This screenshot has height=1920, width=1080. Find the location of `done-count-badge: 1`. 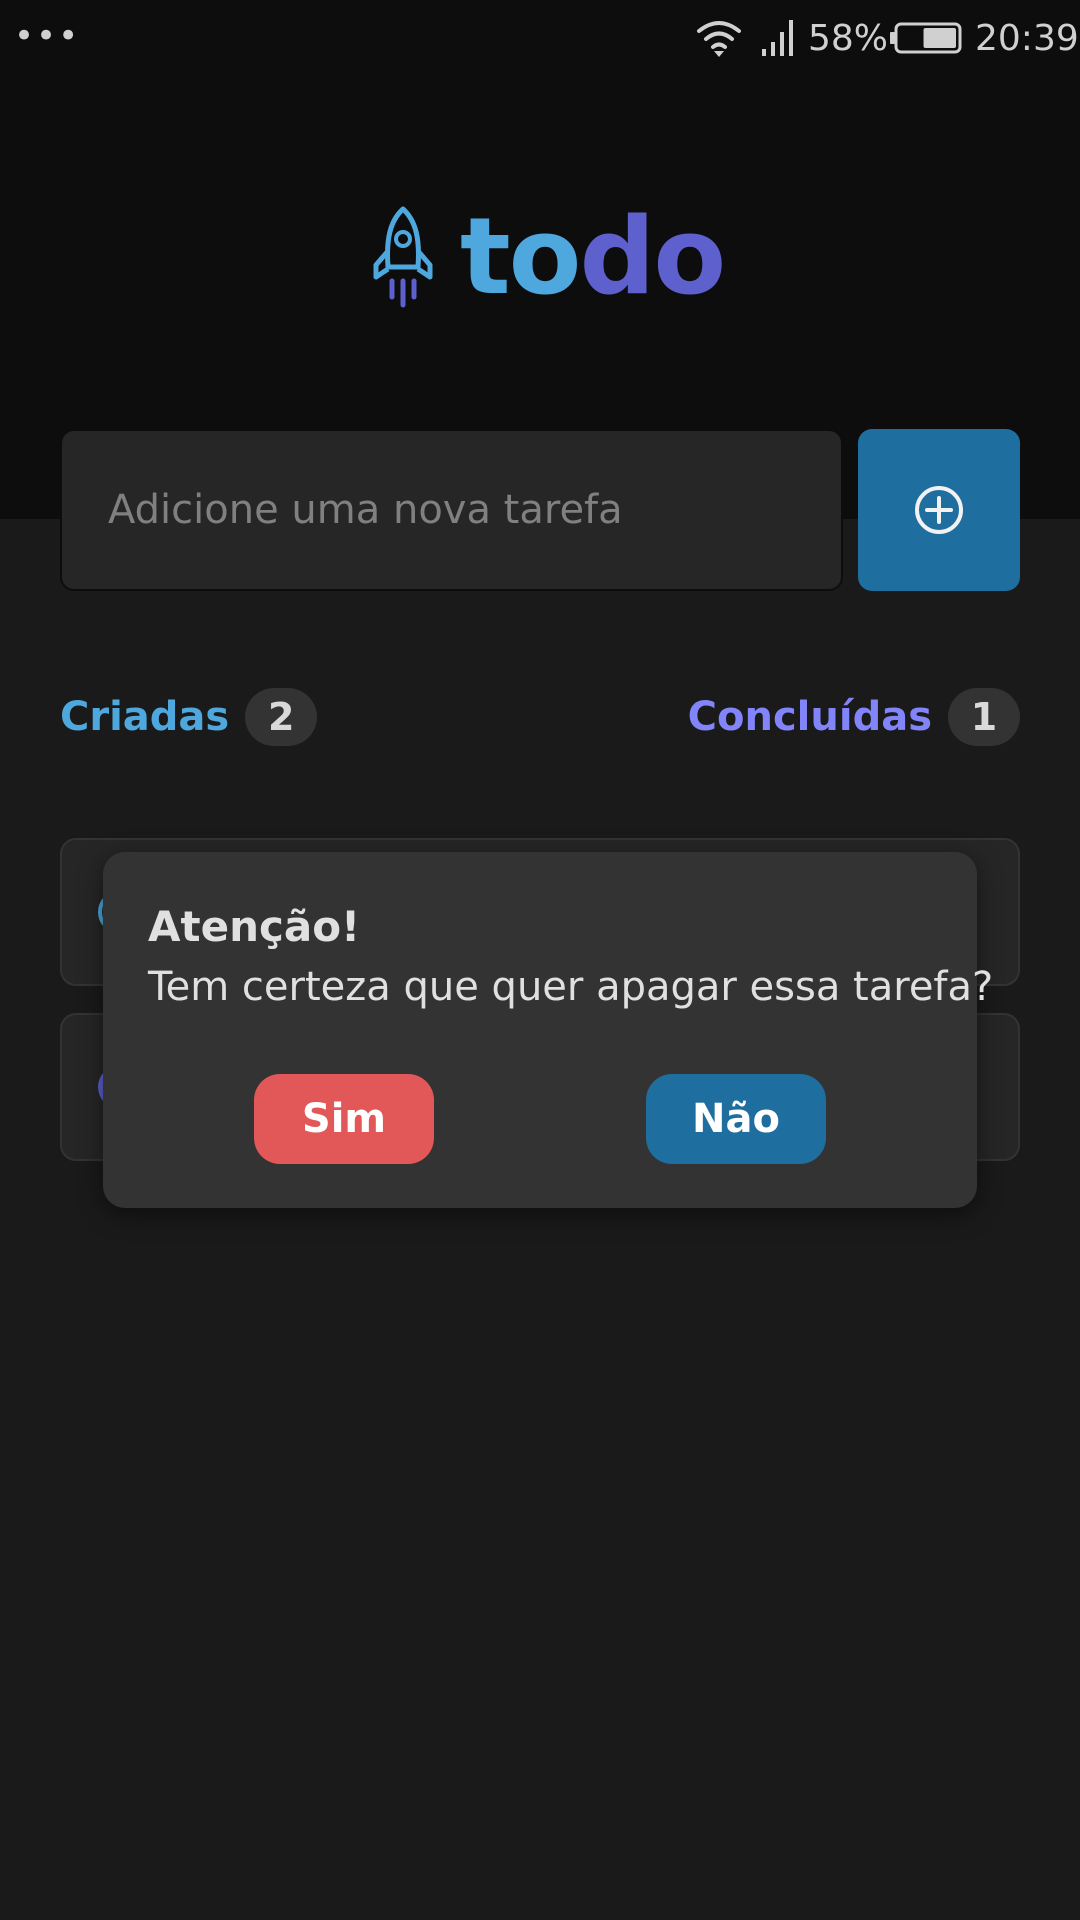

done-count-badge: 1 is located at coordinates (984, 717).